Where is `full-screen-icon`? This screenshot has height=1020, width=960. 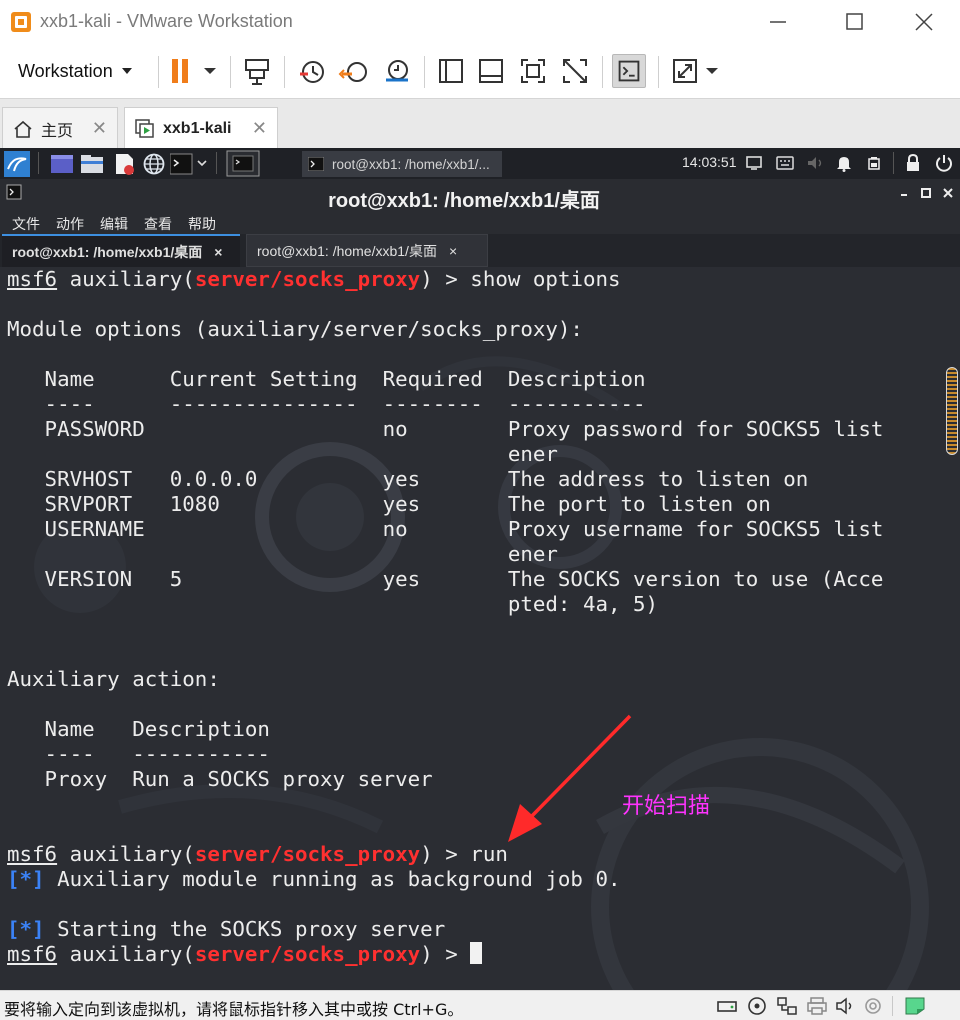
full-screen-icon is located at coordinates (533, 71).